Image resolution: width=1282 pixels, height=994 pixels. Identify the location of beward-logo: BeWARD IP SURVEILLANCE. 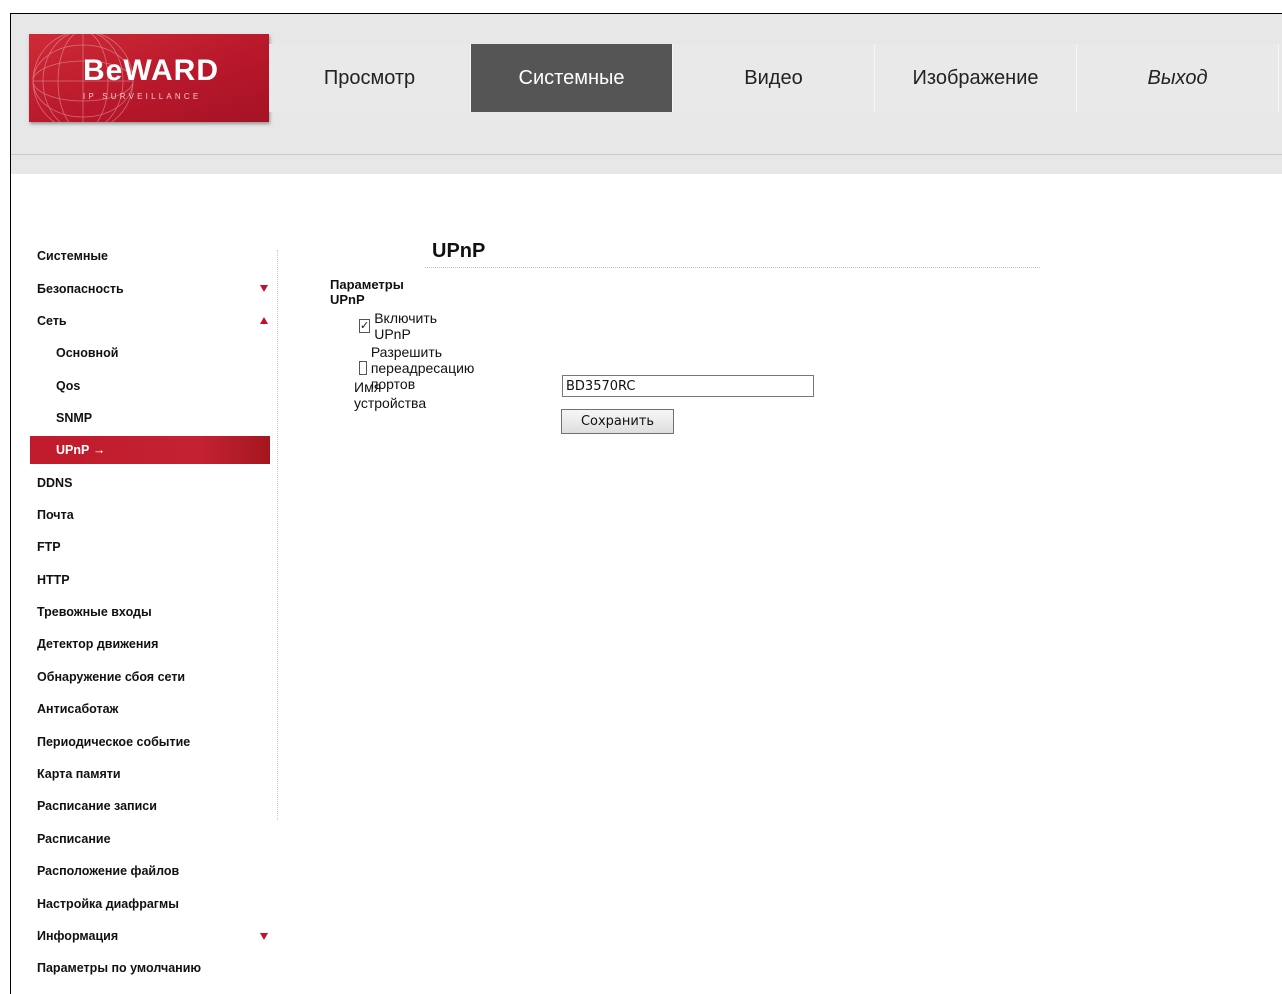
(149, 78).